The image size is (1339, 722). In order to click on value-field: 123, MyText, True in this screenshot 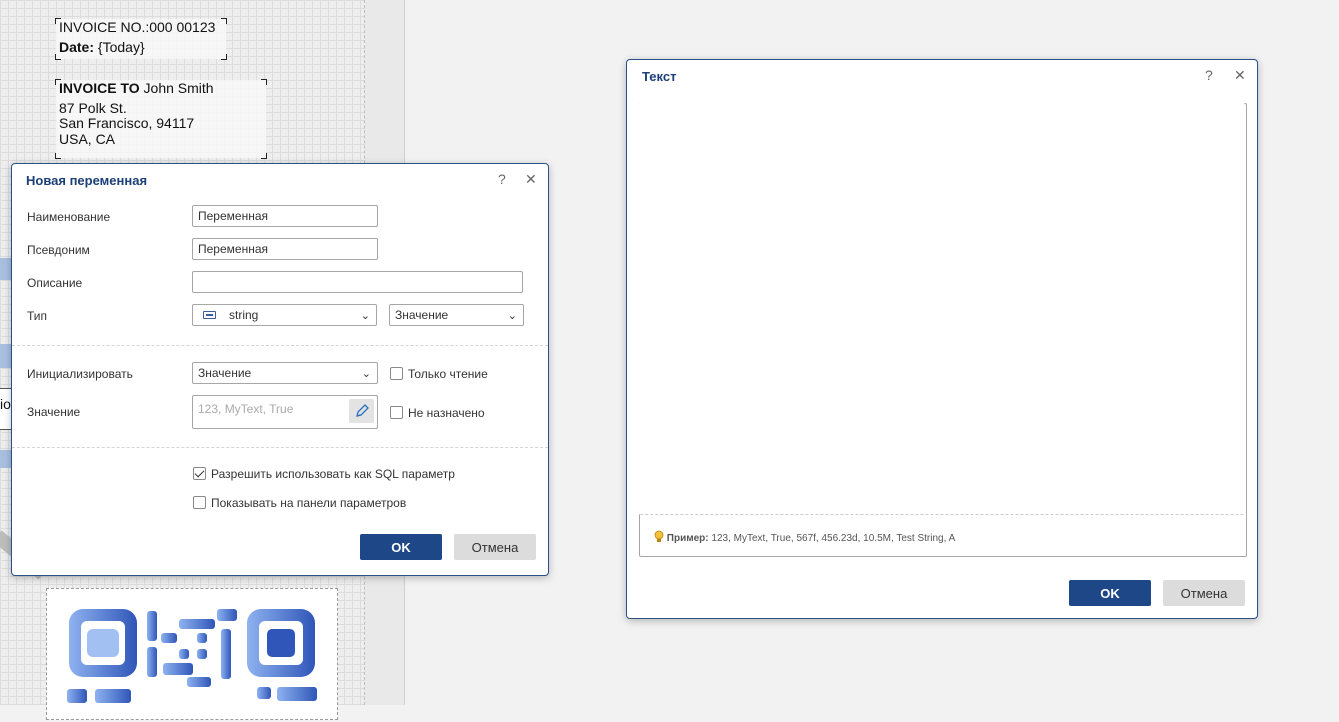, I will do `click(285, 412)`.